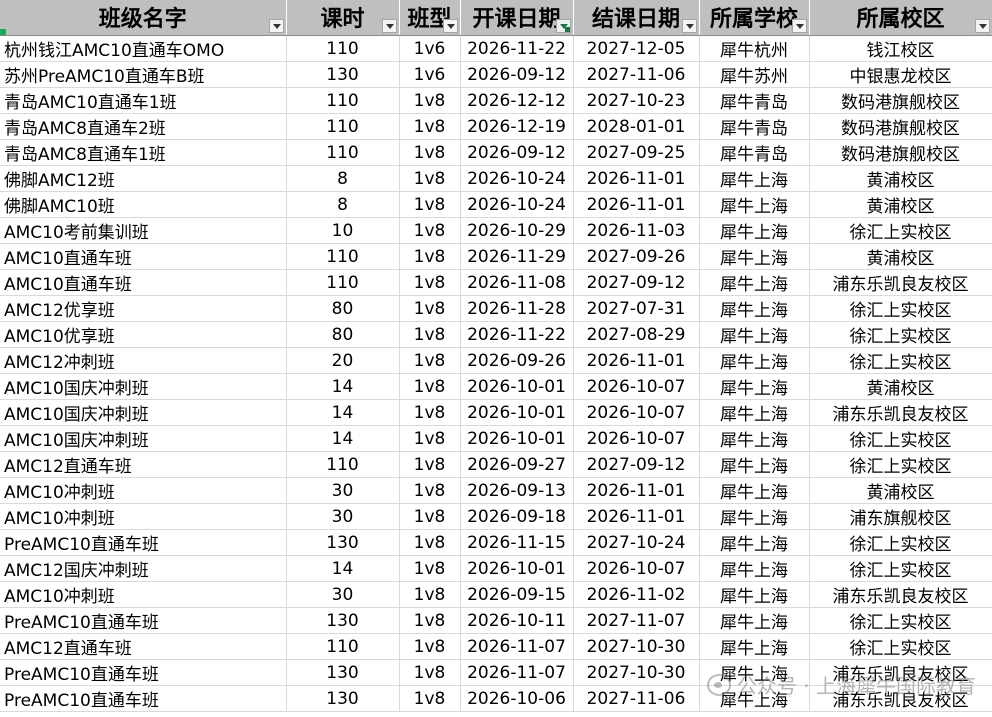 This screenshot has height=717, width=992. What do you see at coordinates (143, 74) in the screenshot?
I see `cell-class-name: 苏州PreAMC10直通车B班` at bounding box center [143, 74].